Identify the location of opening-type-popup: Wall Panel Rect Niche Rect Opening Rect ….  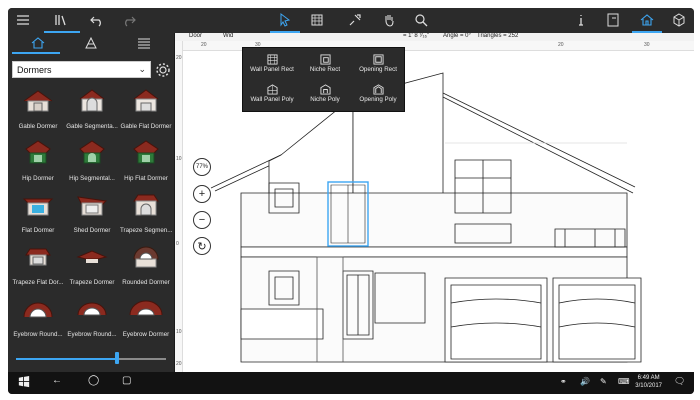
(323, 79).